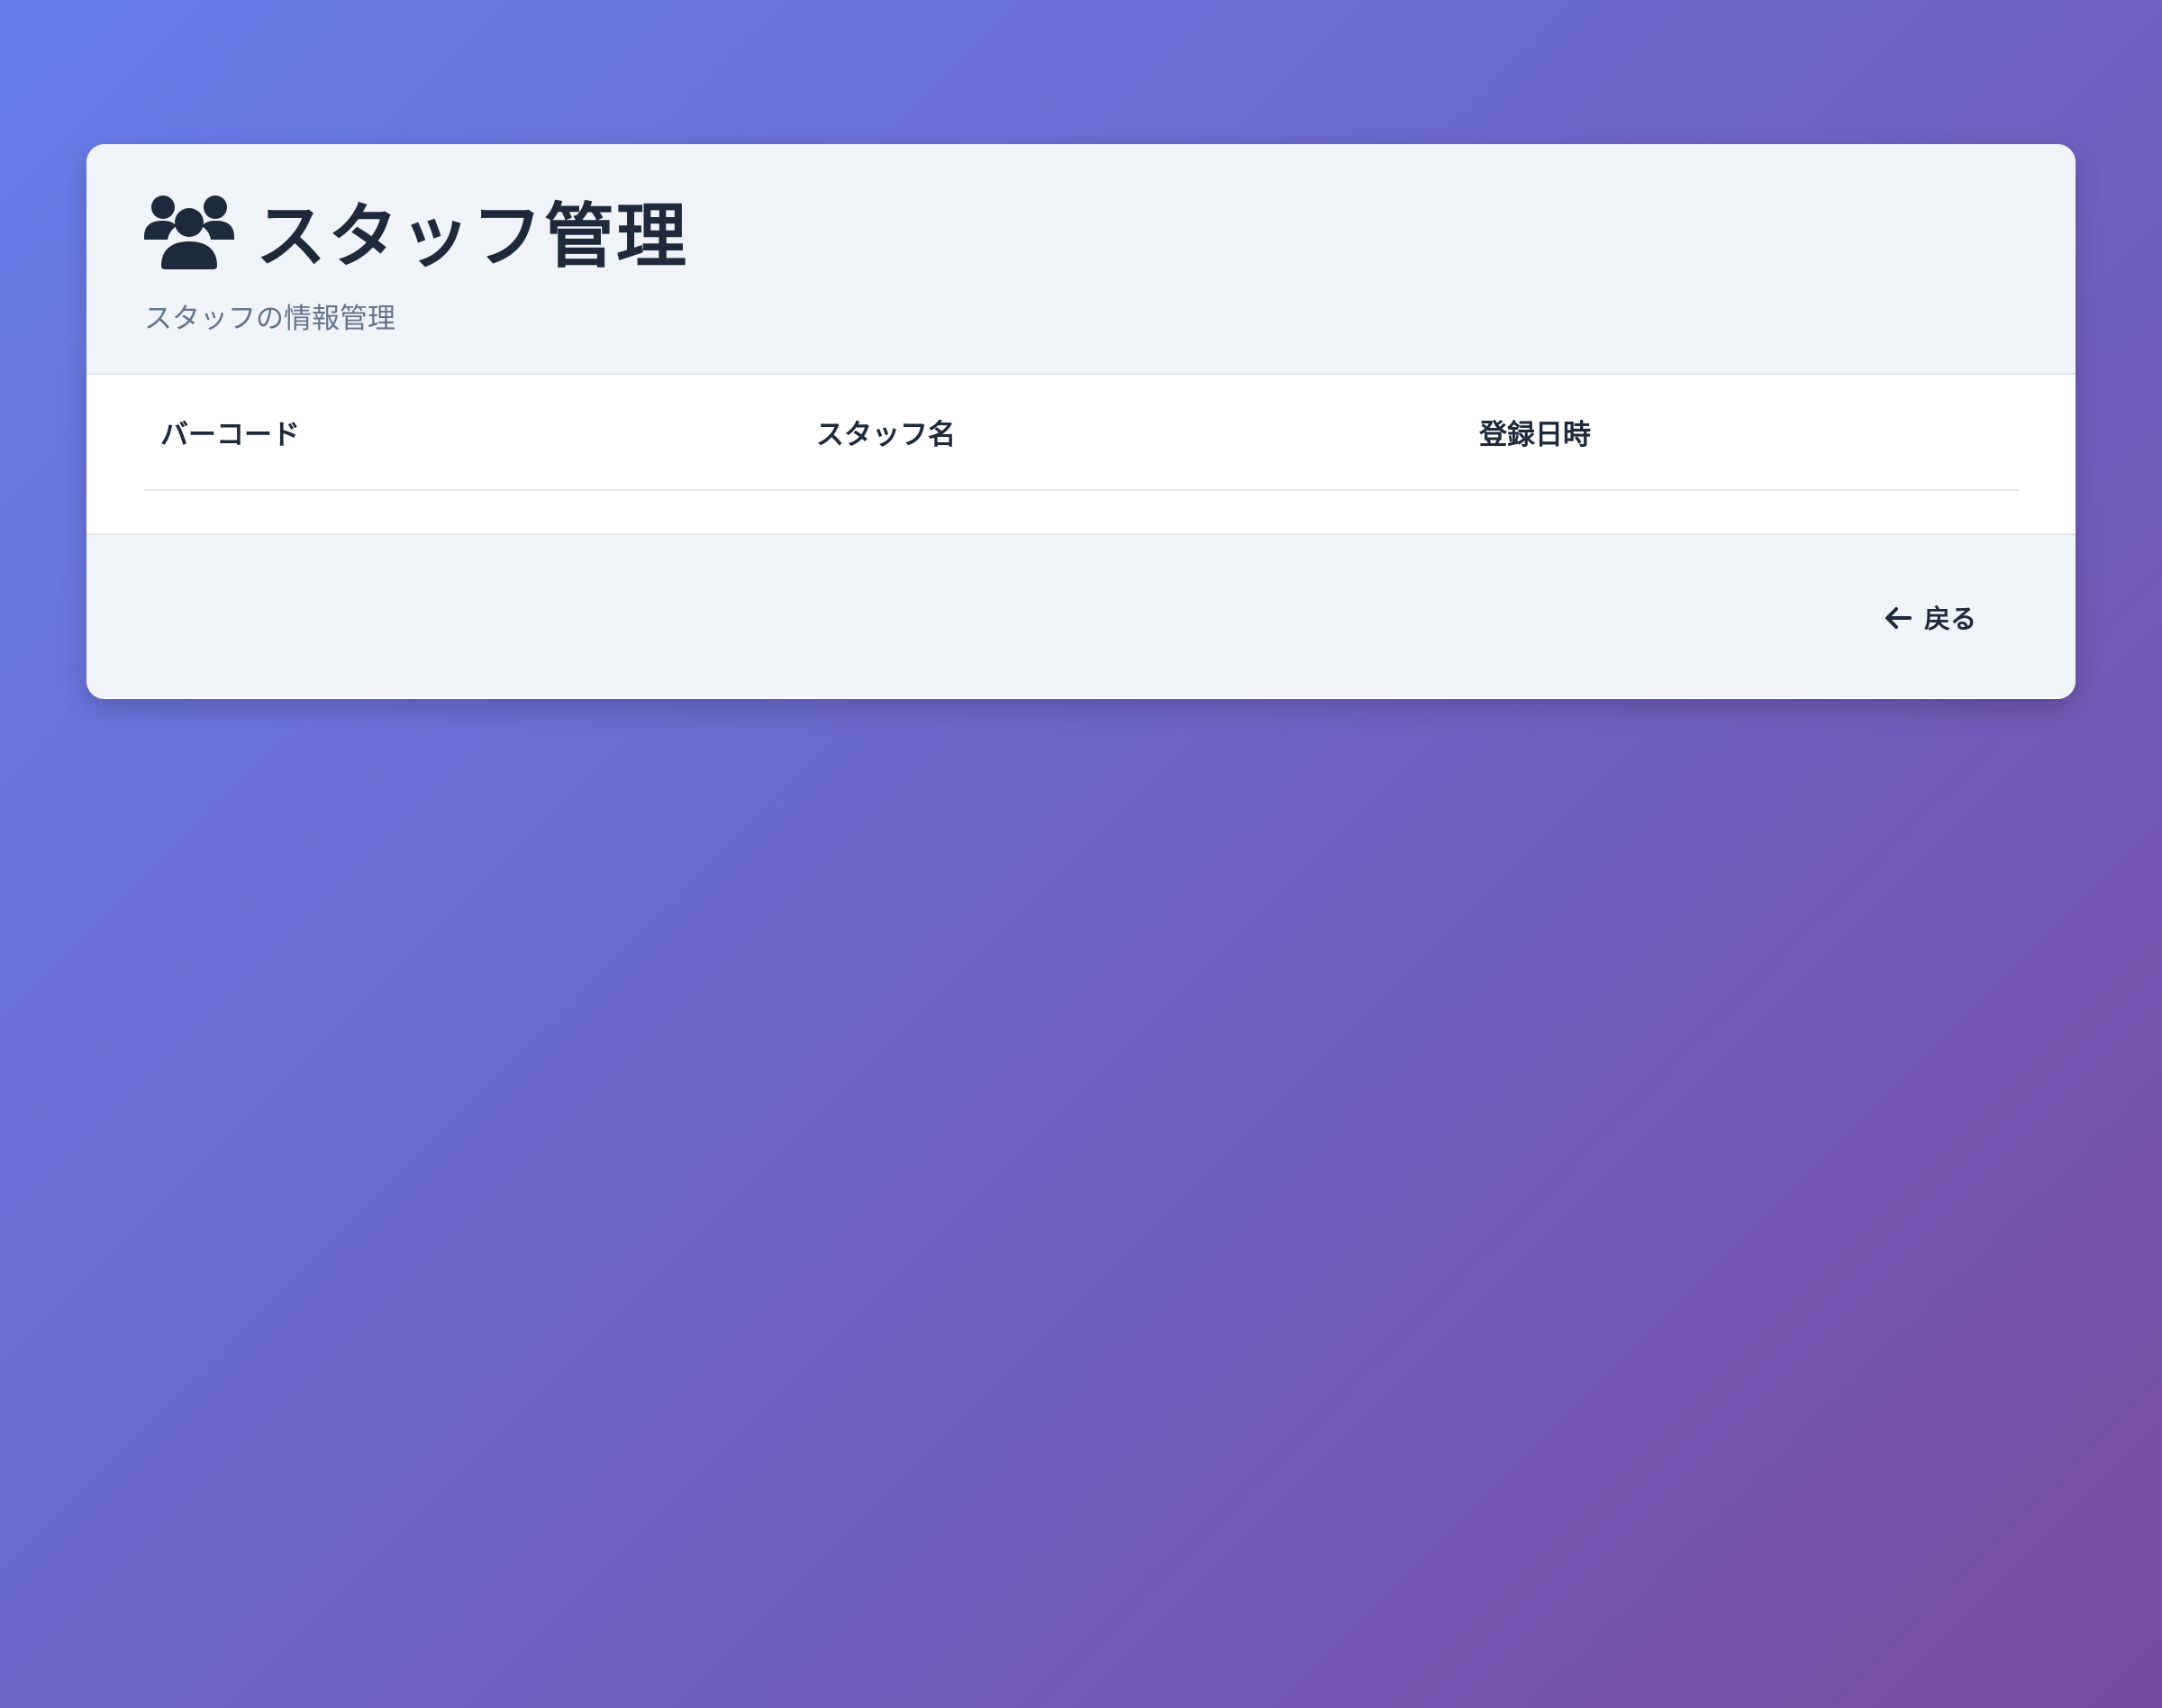 The height and width of the screenshot is (1708, 2162). I want to click on users-icon, so click(189, 230).